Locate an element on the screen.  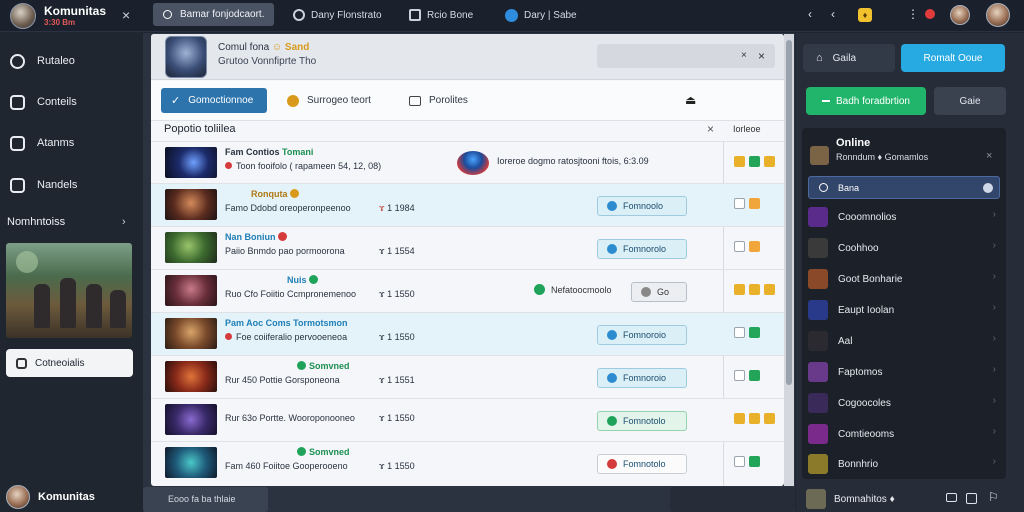
online-user: Cooomnolios › is located at coordinates (904, 217).